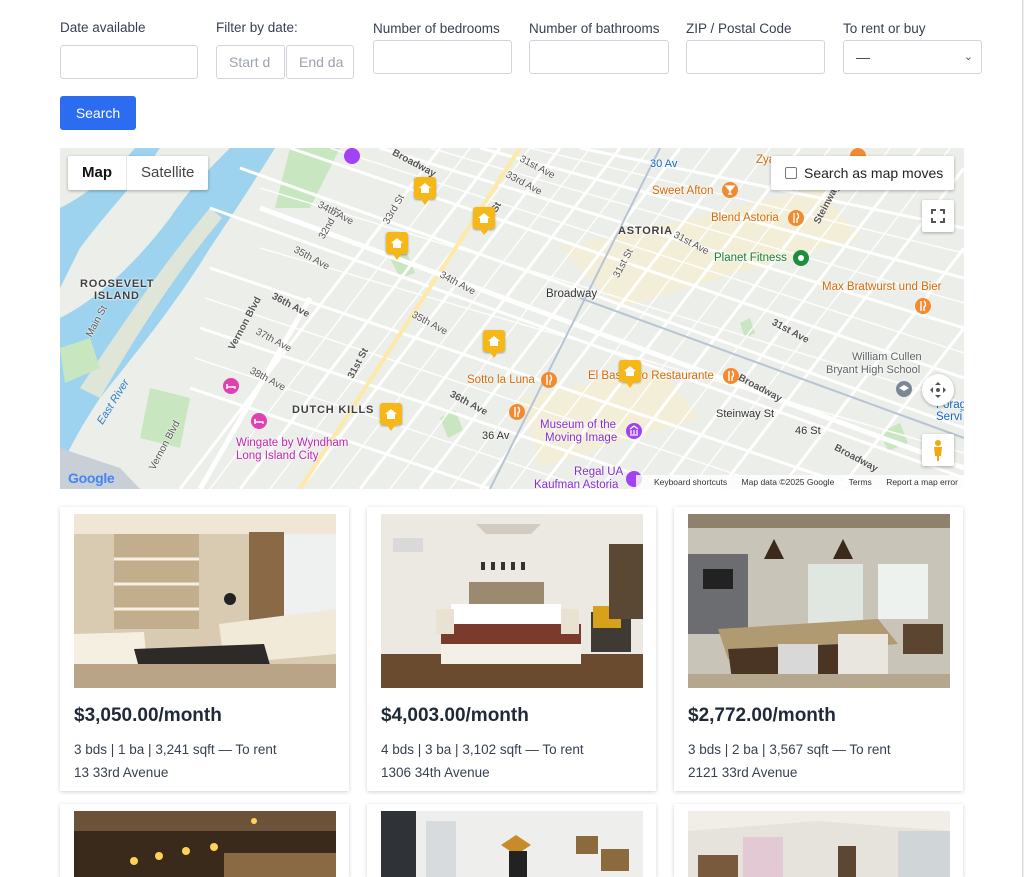  I want to click on map-type-map-button: Map, so click(97, 173).